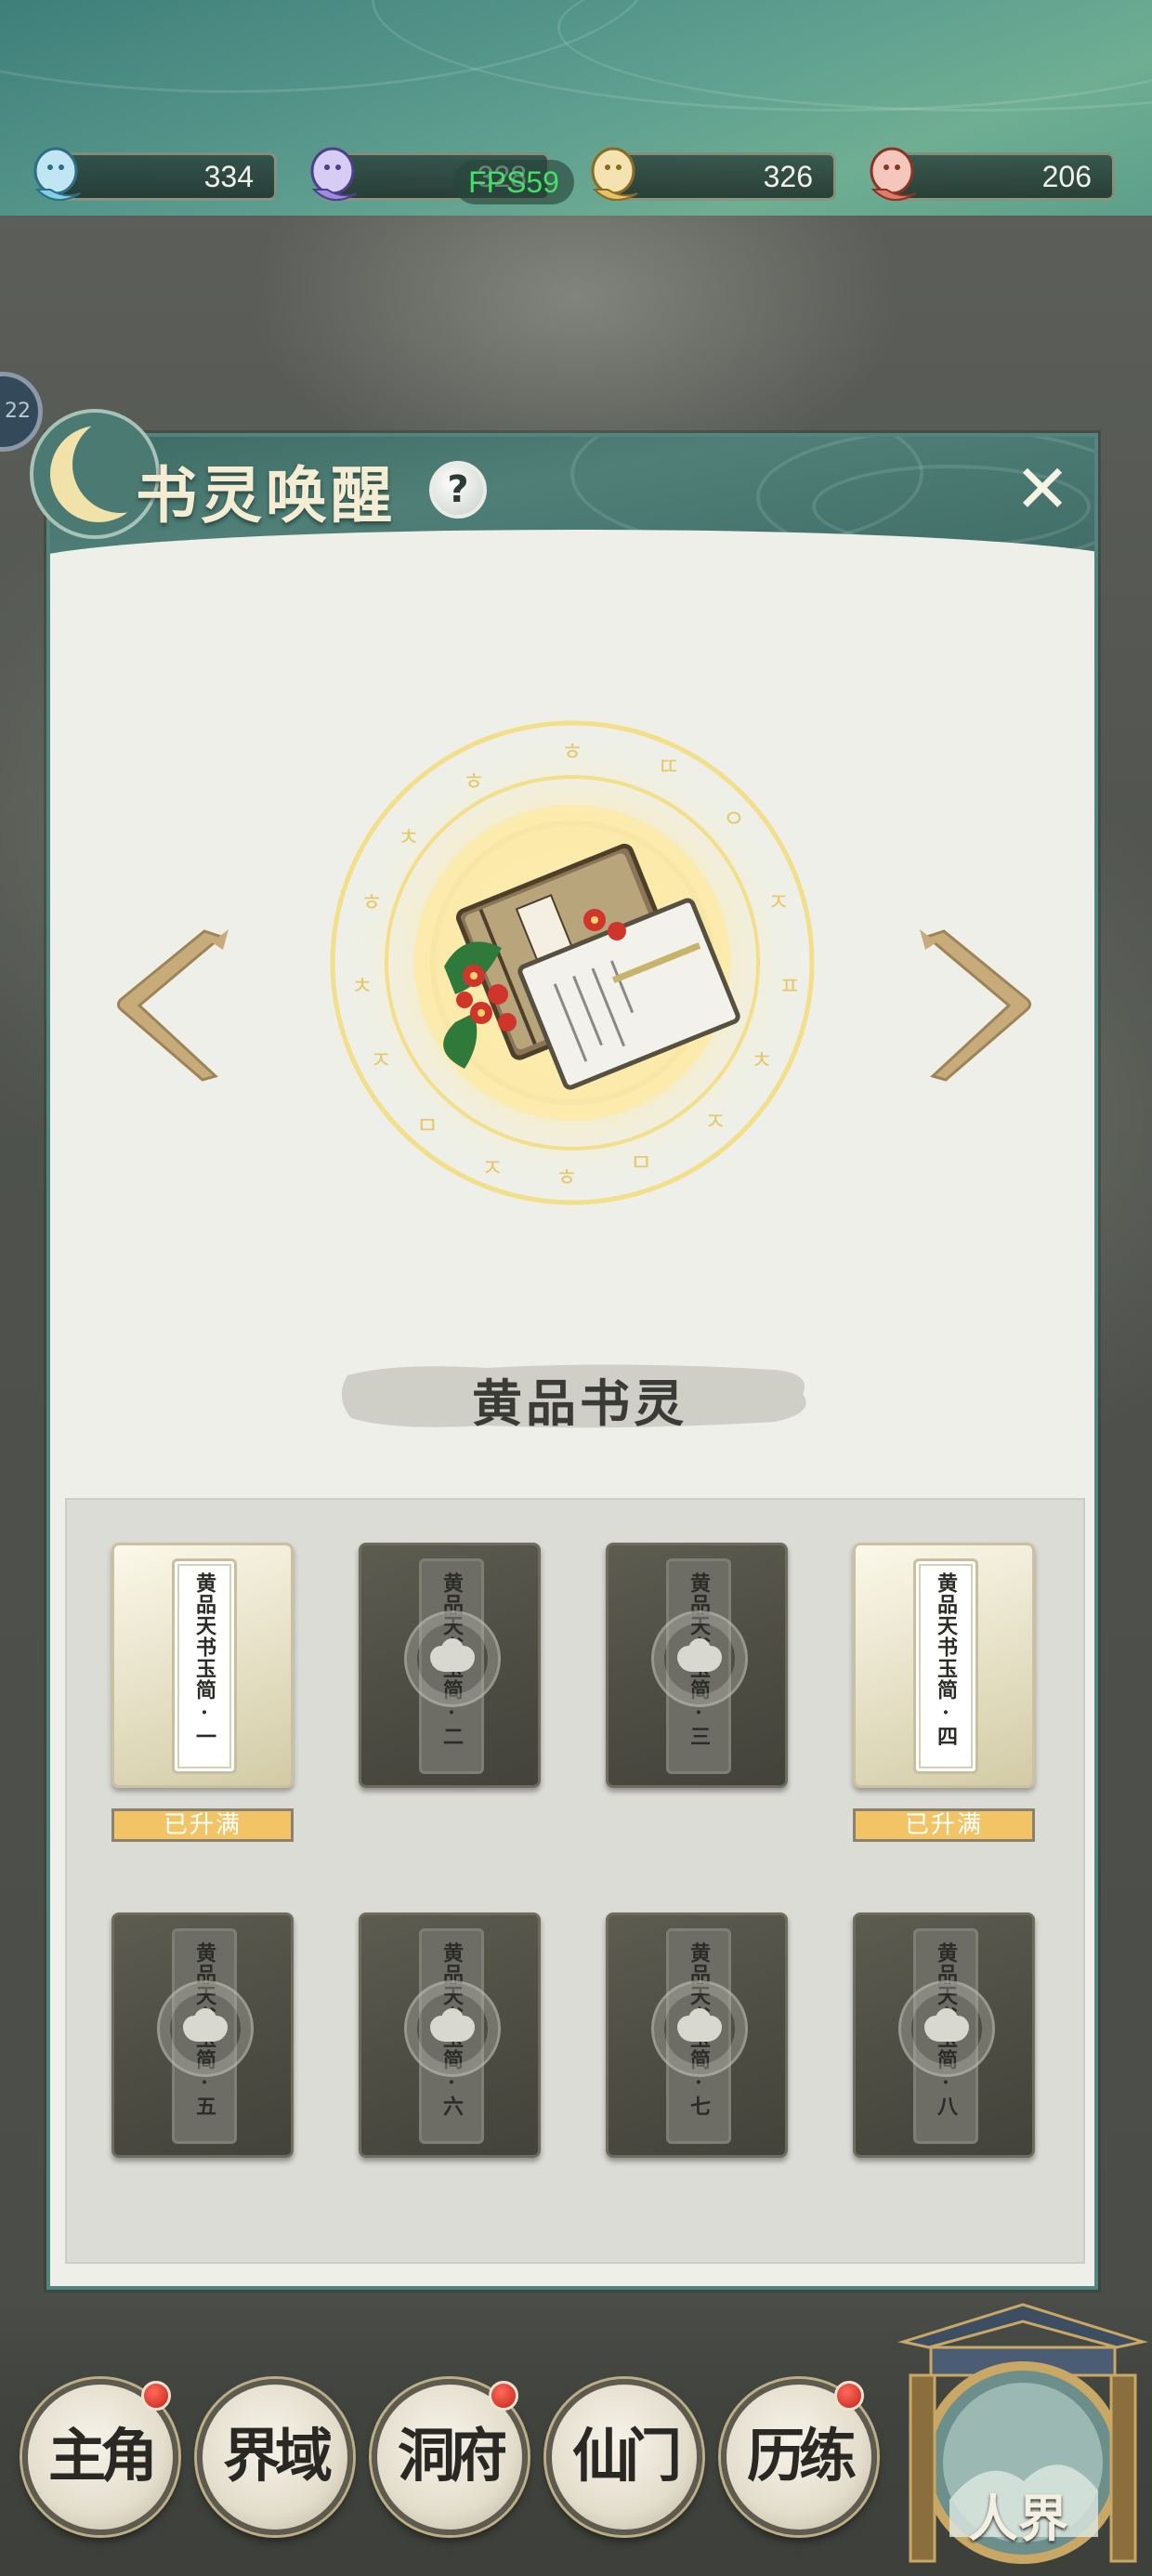 The width and height of the screenshot is (1152, 2576). What do you see at coordinates (1018, 2518) in the screenshot?
I see `realm-label: 人界` at bounding box center [1018, 2518].